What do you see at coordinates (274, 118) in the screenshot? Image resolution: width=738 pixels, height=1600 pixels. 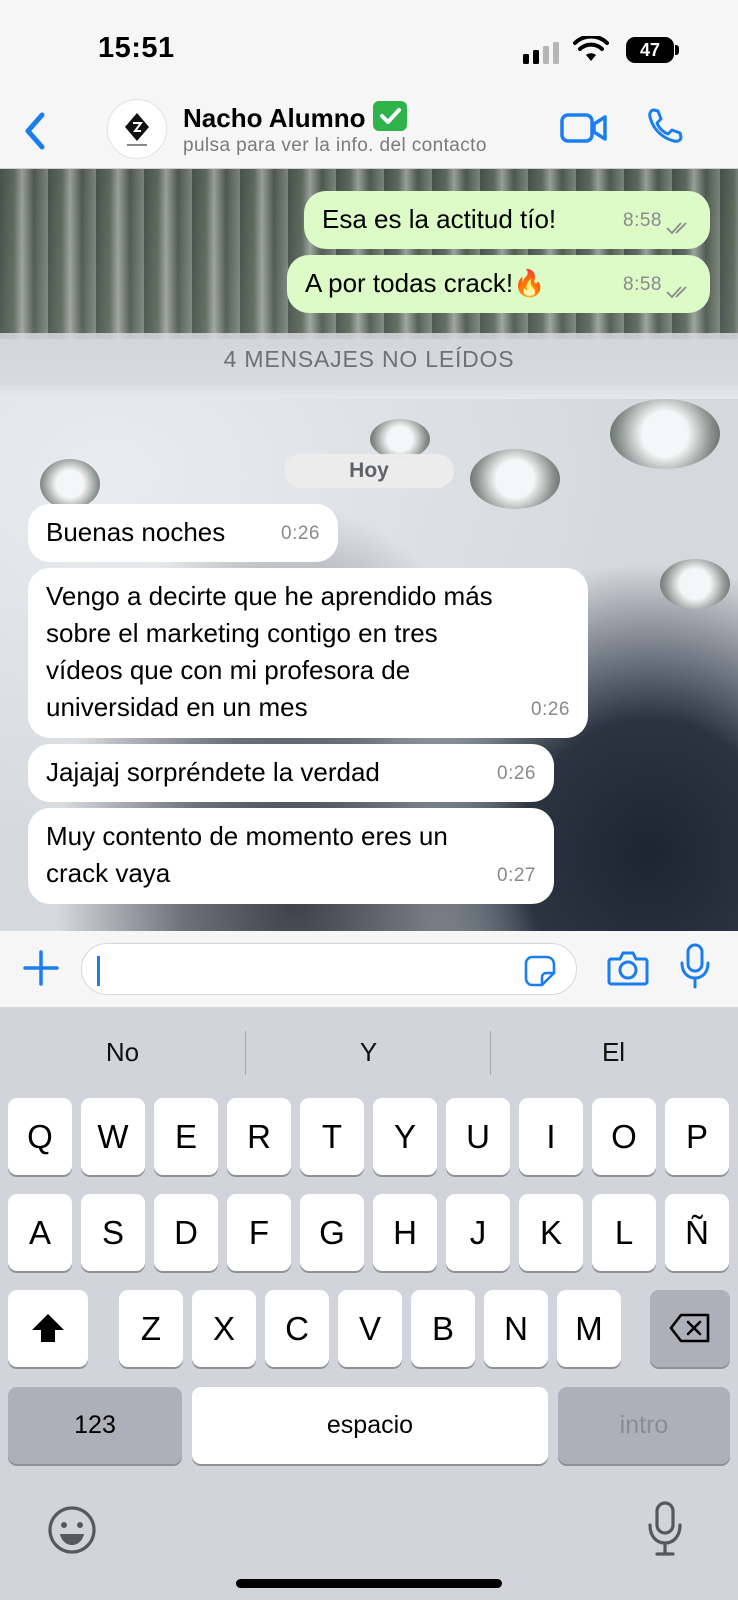 I see `contact-name-text: Nacho Alumno` at bounding box center [274, 118].